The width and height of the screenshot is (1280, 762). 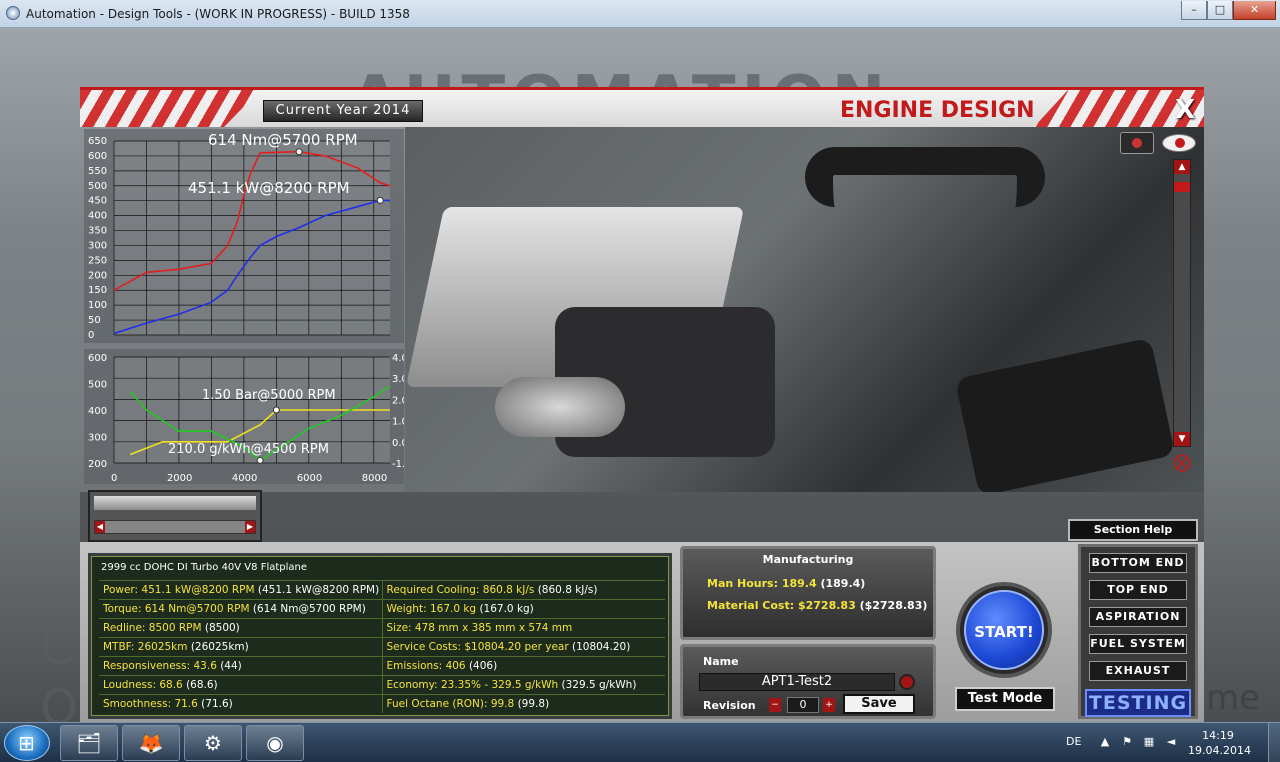 What do you see at coordinates (1179, 143) in the screenshot?
I see `eye-icon` at bounding box center [1179, 143].